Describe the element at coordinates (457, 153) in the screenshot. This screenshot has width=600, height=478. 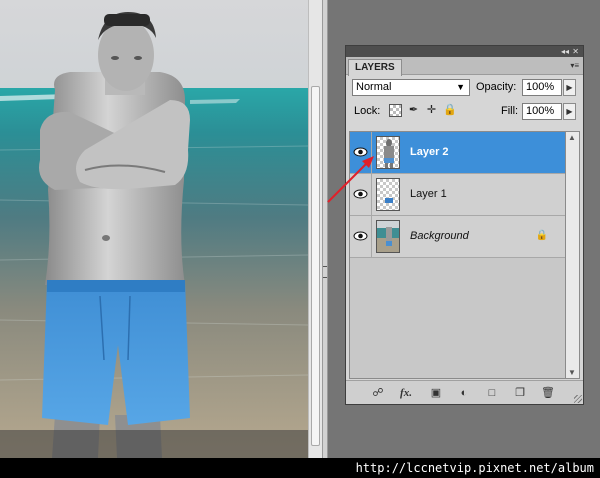
I see `layer-row-layer-2: Layer 2` at that location.